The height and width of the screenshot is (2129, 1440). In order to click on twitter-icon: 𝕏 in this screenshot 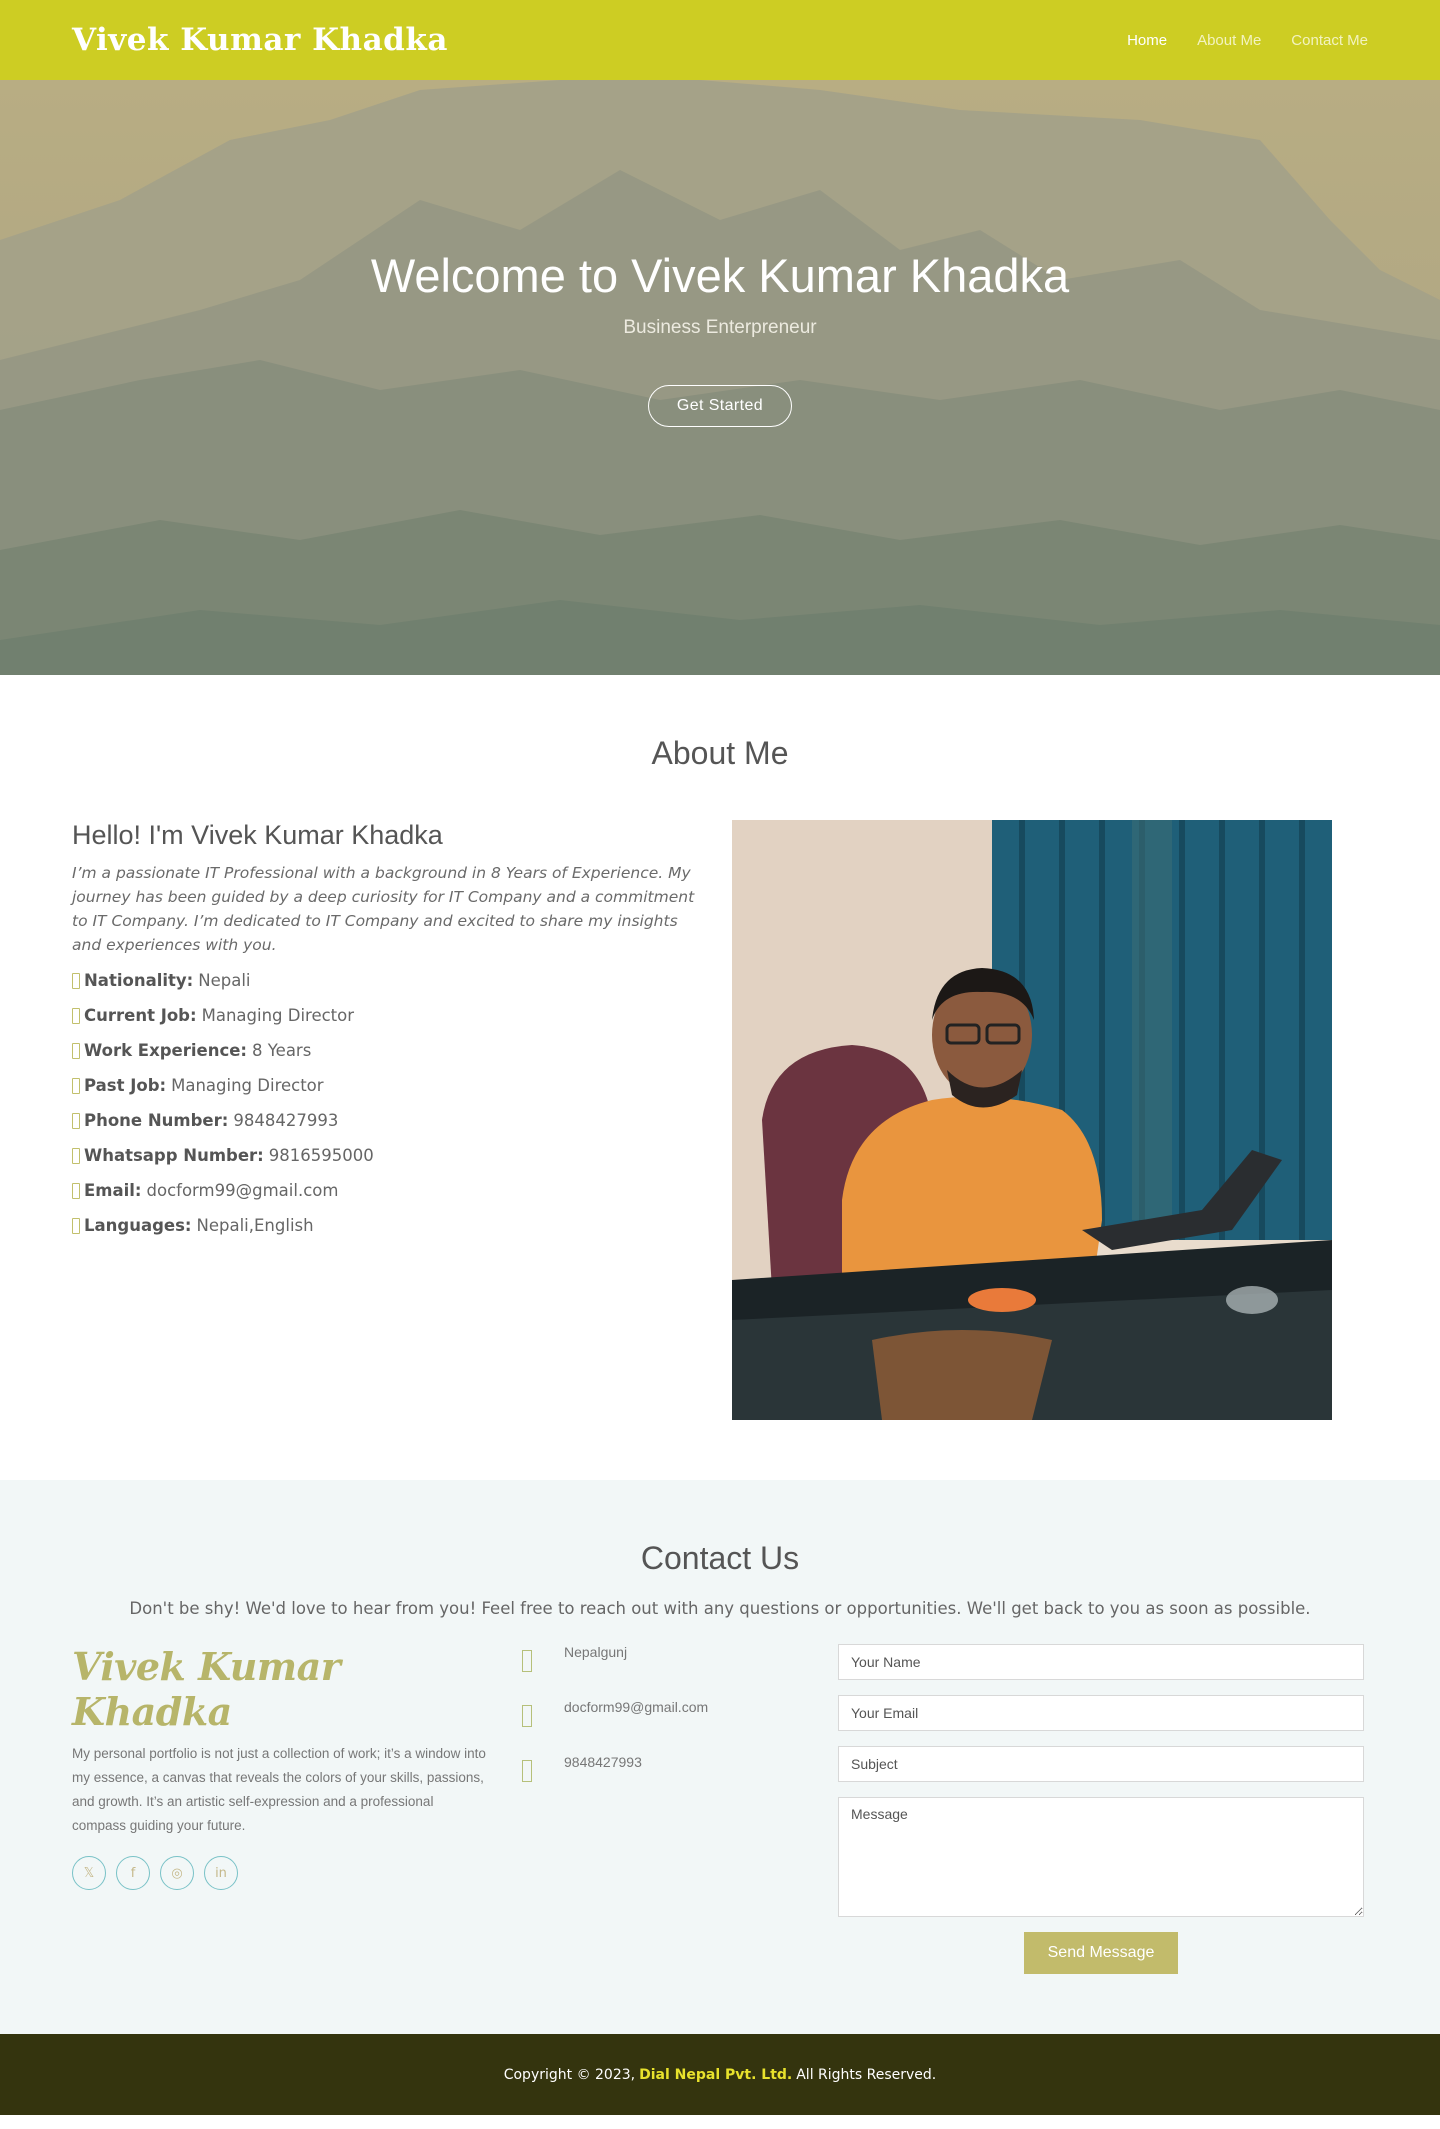, I will do `click(89, 1873)`.